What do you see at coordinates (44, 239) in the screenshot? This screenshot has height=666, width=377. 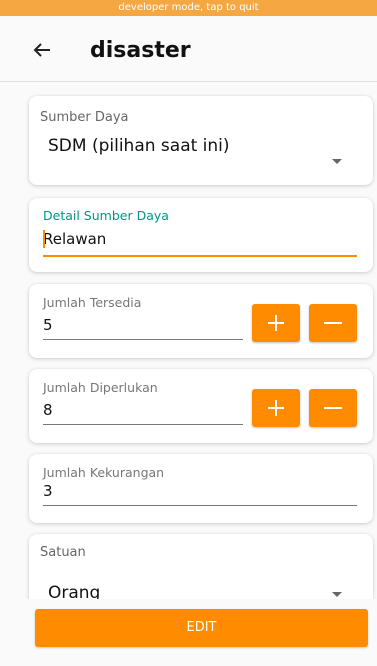 I see `text-cursor` at bounding box center [44, 239].